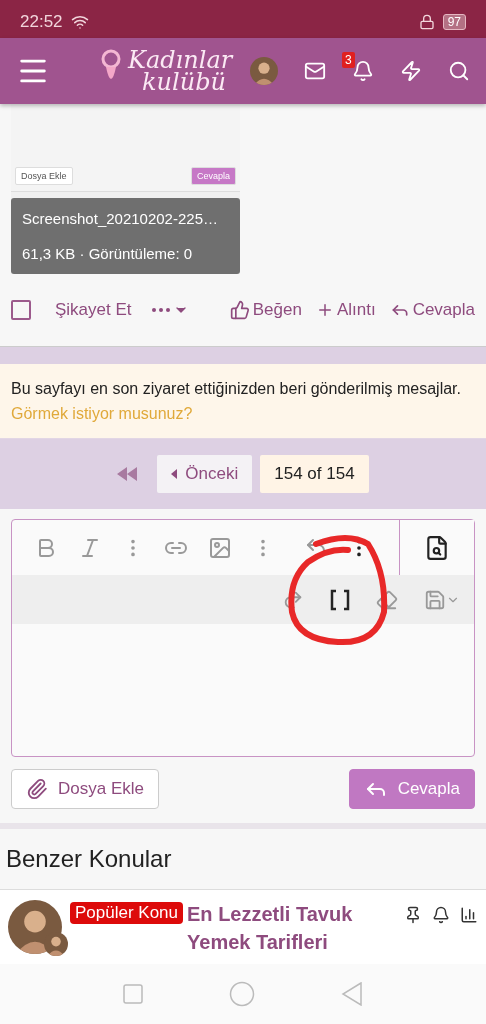  What do you see at coordinates (454, 22) in the screenshot?
I see `battery-level: 97` at bounding box center [454, 22].